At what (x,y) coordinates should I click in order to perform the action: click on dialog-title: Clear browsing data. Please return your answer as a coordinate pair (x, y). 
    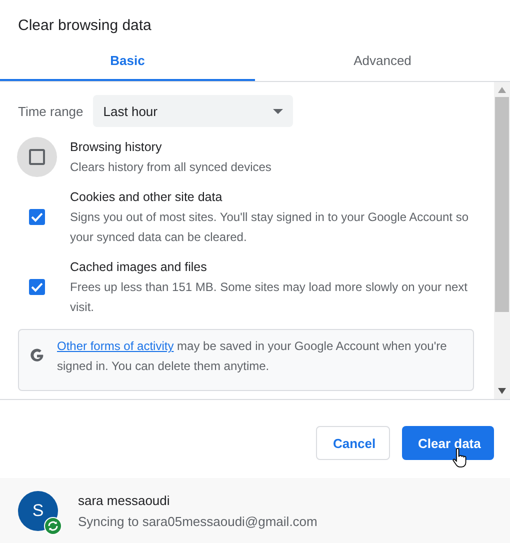
    Looking at the image, I should click on (84, 26).